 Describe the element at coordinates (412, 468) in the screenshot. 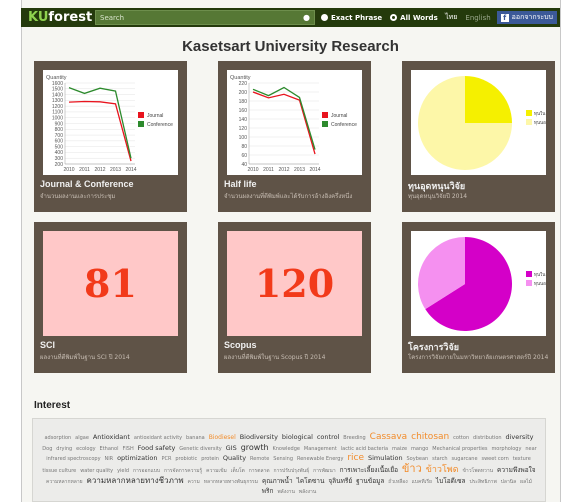

I see `interest-tag: ข้าว` at that location.